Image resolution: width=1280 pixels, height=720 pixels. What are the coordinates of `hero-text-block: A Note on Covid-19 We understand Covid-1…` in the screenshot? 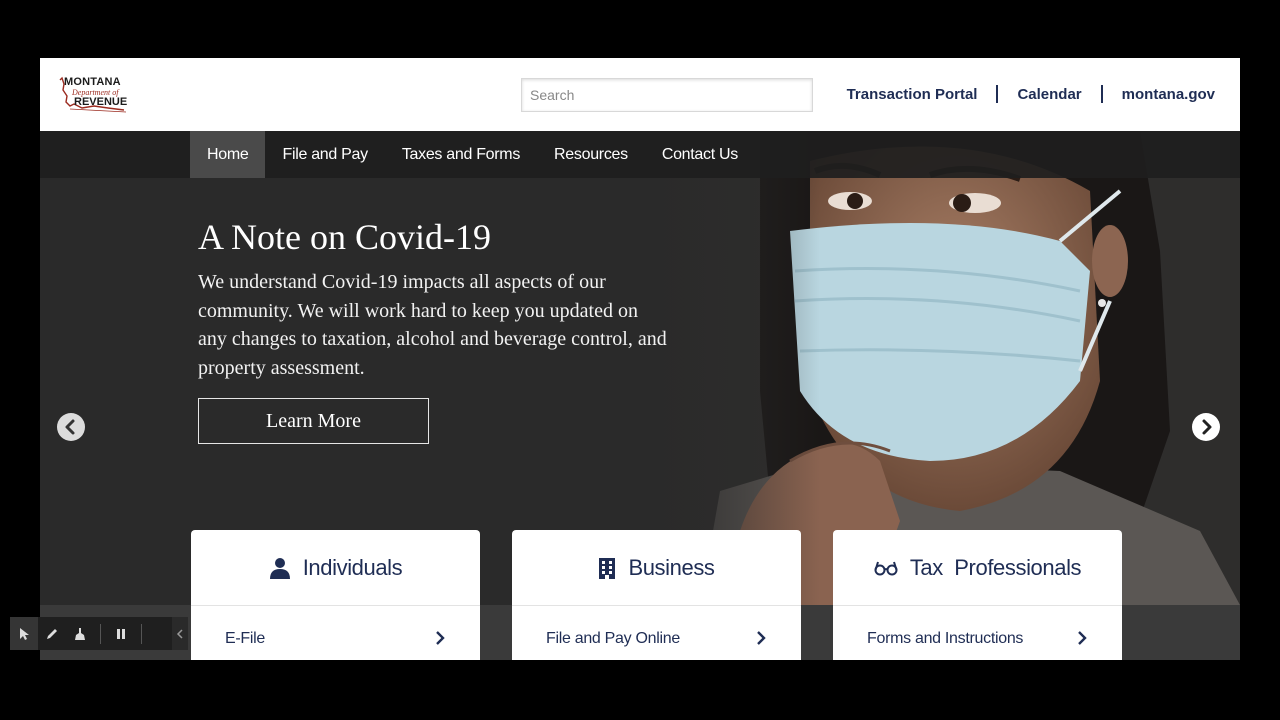 It's located at (433, 299).